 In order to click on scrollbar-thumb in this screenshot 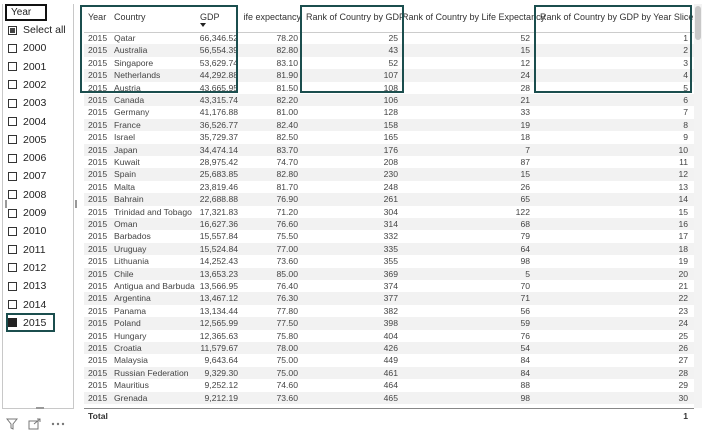, I will do `click(698, 23)`.